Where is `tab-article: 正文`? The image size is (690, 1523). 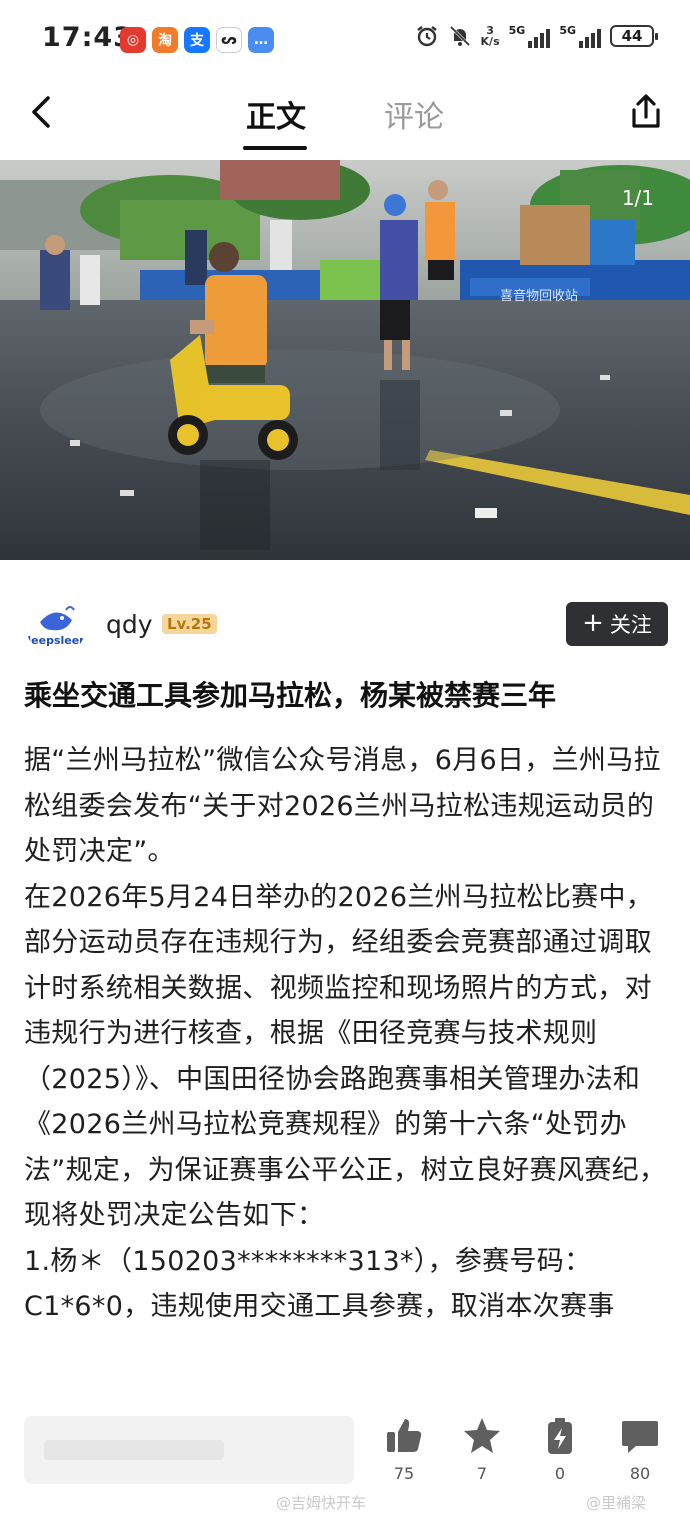 tab-article: 正文 is located at coordinates (276, 114).